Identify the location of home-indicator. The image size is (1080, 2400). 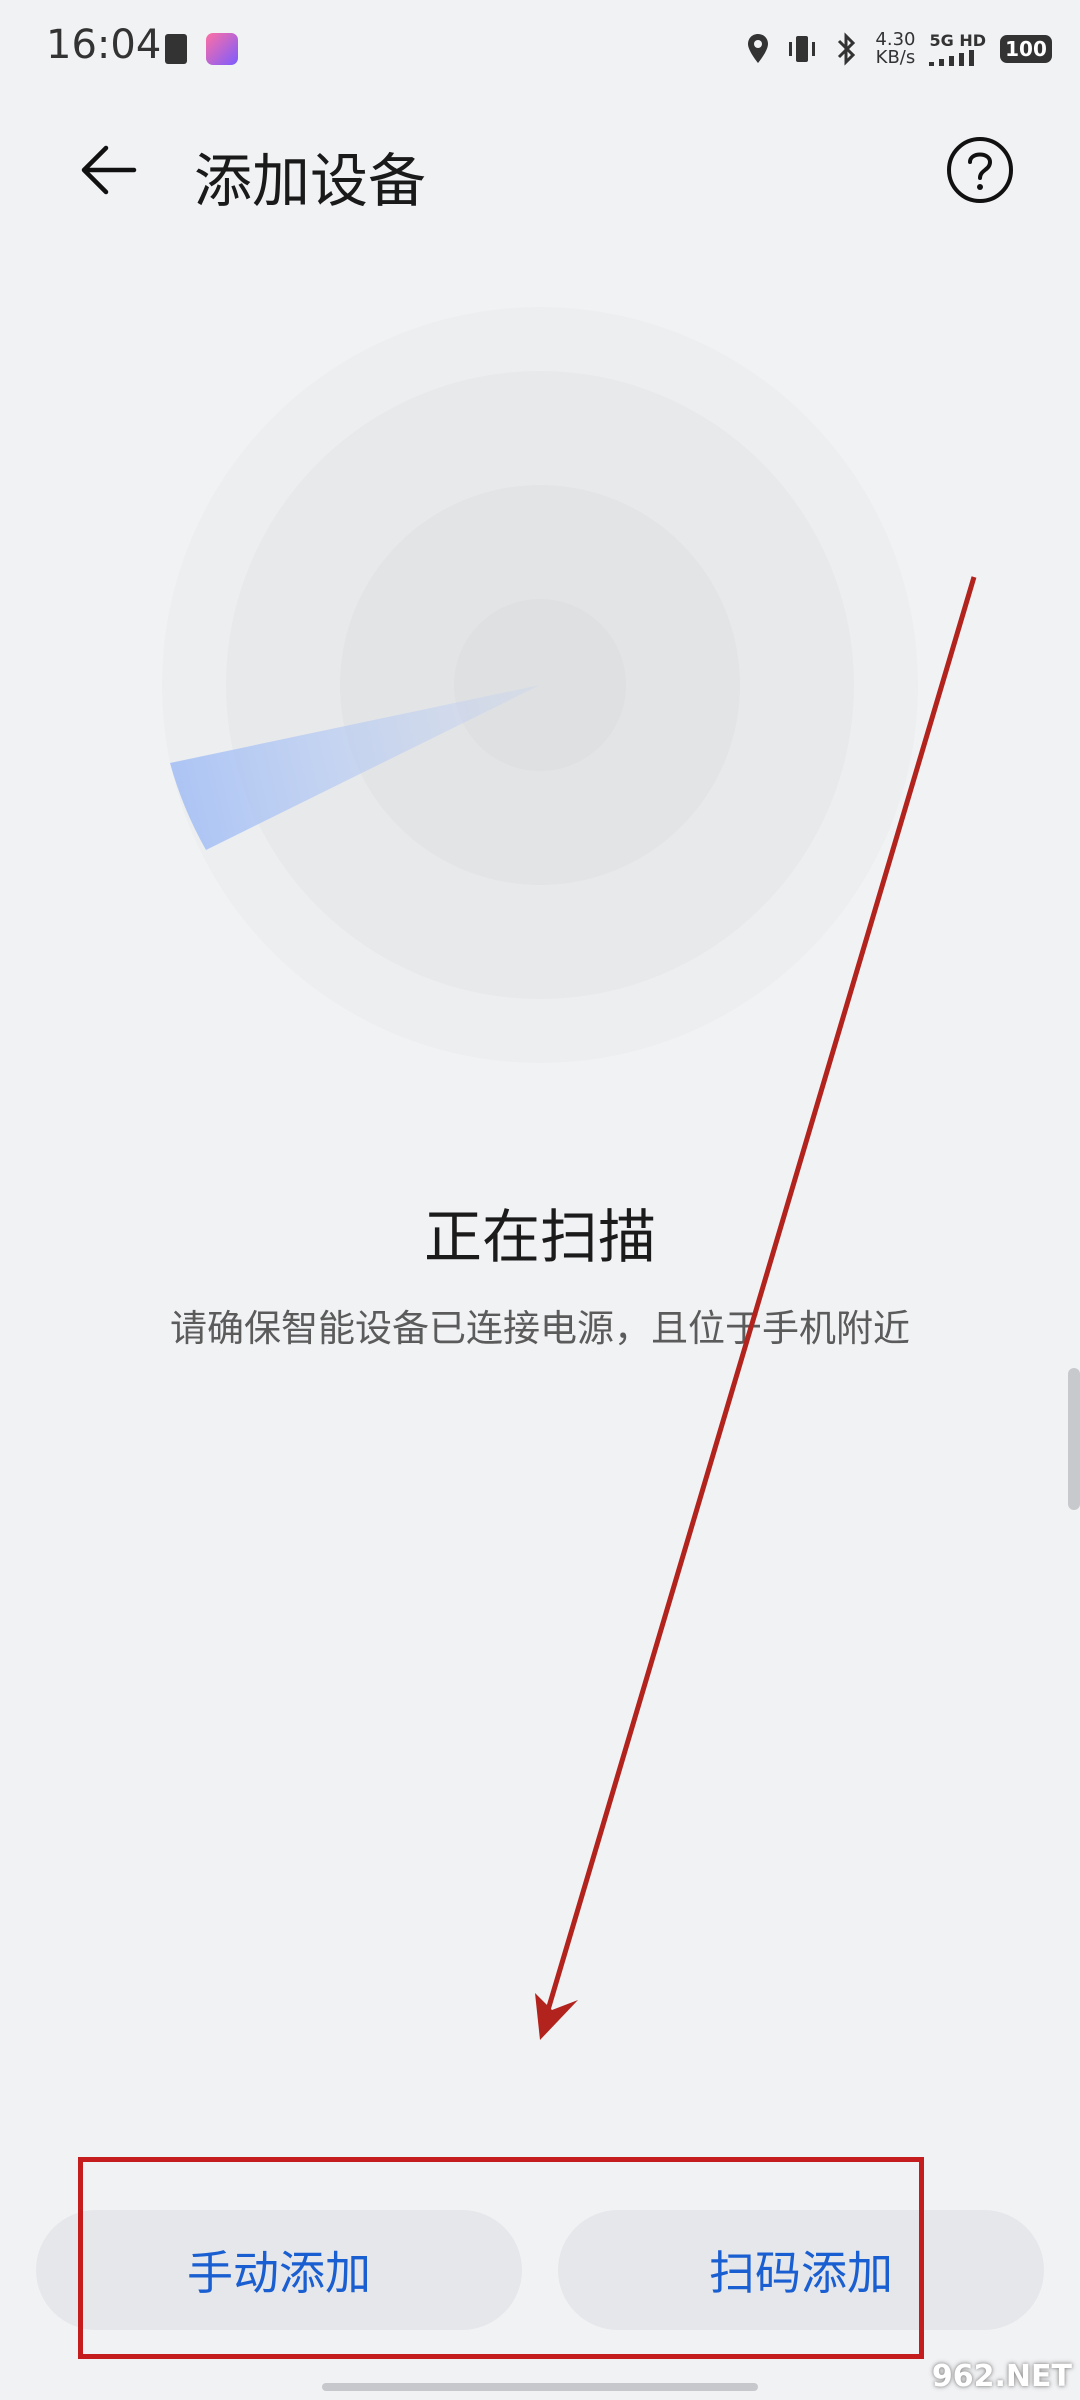
(540, 2387).